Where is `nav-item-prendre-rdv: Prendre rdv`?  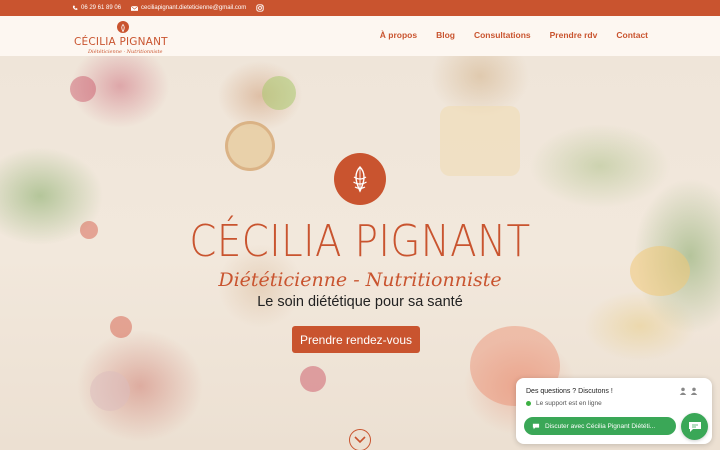 nav-item-prendre-rdv: Prendre rdv is located at coordinates (574, 35).